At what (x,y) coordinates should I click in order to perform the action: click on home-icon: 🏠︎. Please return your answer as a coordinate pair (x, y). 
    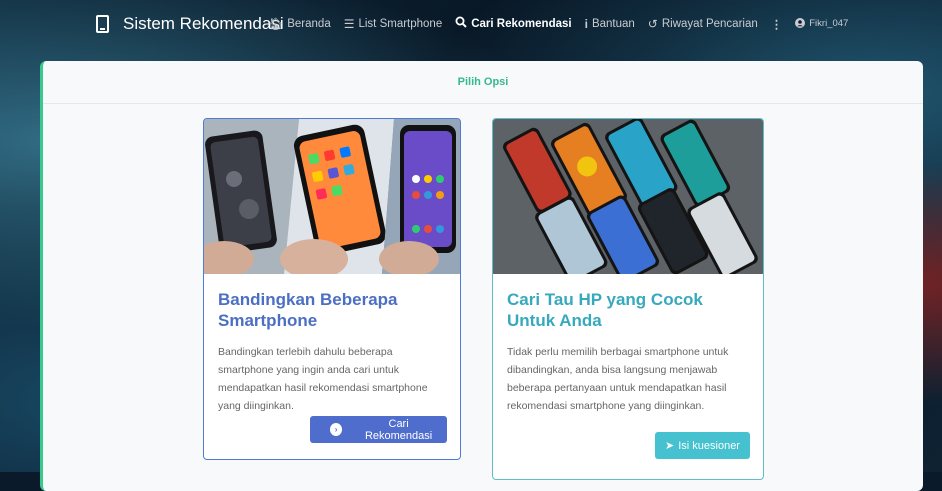
    Looking at the image, I should click on (276, 23).